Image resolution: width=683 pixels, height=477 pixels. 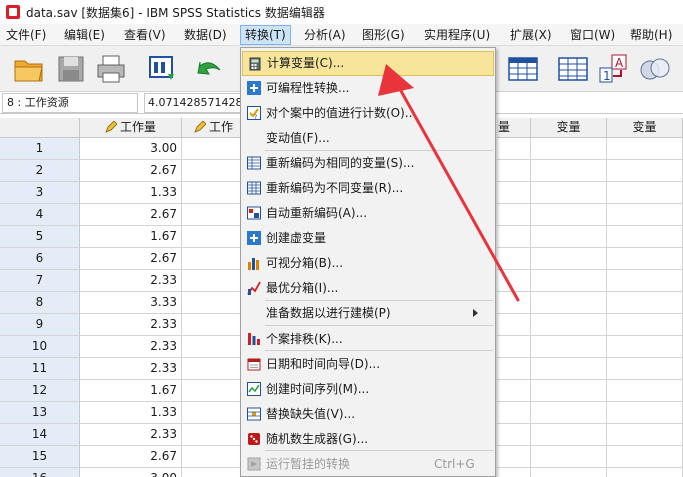 What do you see at coordinates (40, 171) in the screenshot?
I see `row-number: 2` at bounding box center [40, 171].